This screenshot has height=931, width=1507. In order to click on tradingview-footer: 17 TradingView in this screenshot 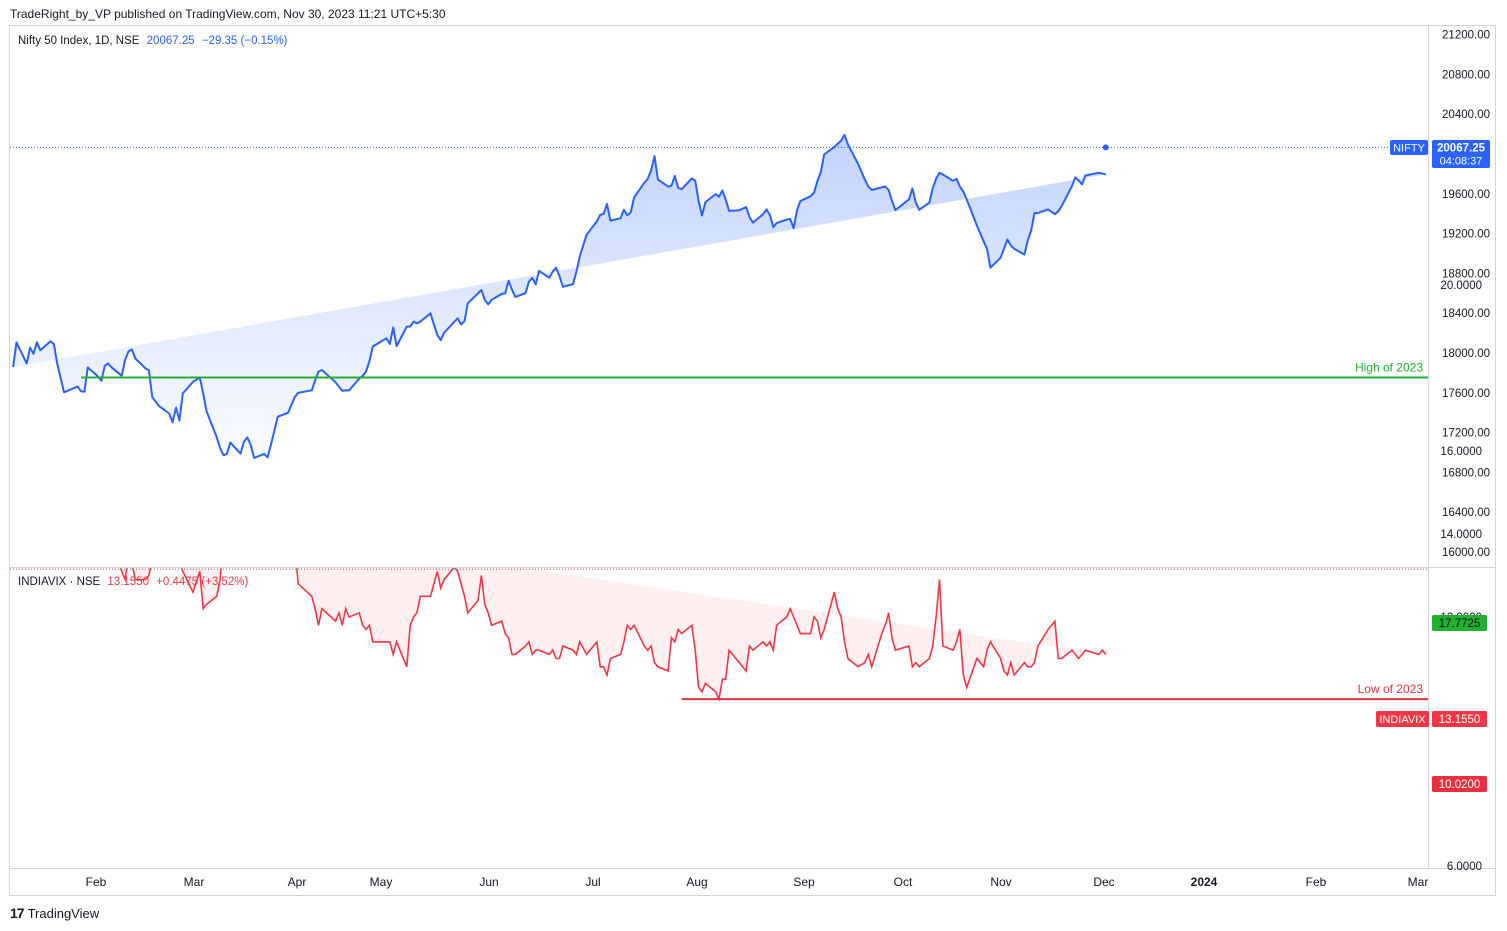, I will do `click(54, 913)`.